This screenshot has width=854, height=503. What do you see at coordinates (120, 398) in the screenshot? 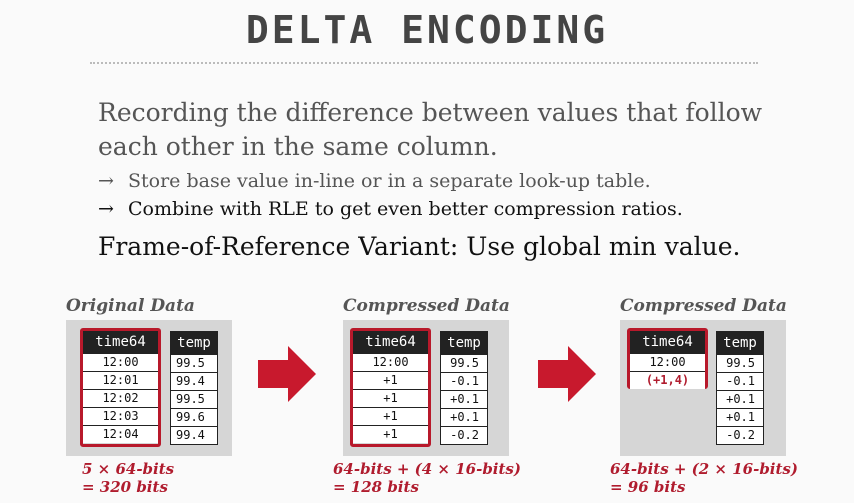
I see `table-cell: 12:02` at bounding box center [120, 398].